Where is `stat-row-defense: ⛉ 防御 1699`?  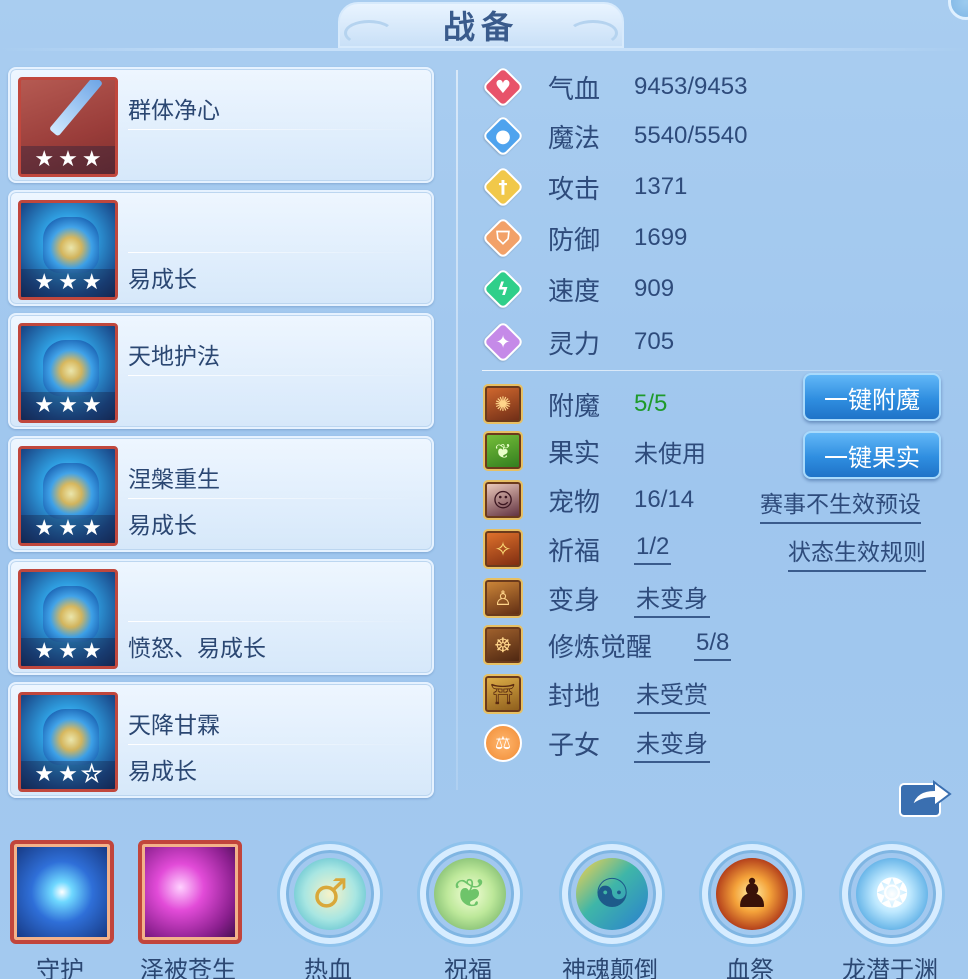 stat-row-defense: ⛉ 防御 1699 is located at coordinates (584, 238).